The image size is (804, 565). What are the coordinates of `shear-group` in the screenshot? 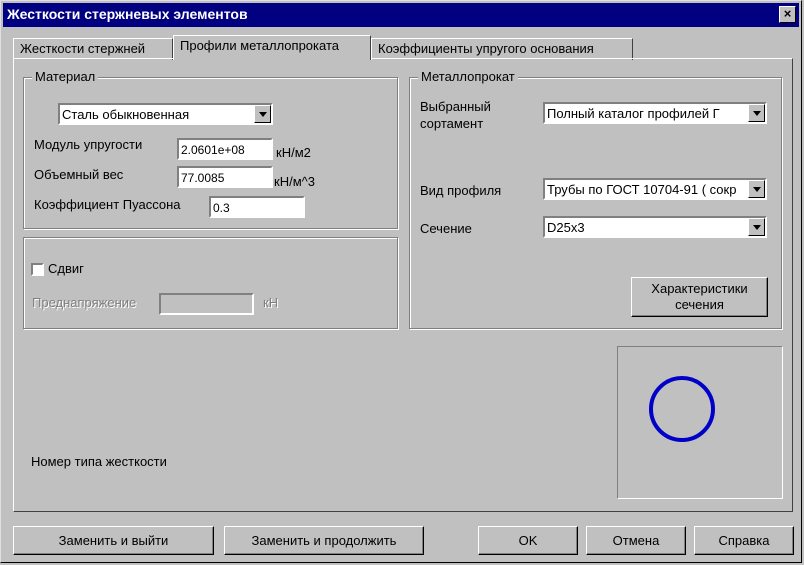 It's located at (210, 283).